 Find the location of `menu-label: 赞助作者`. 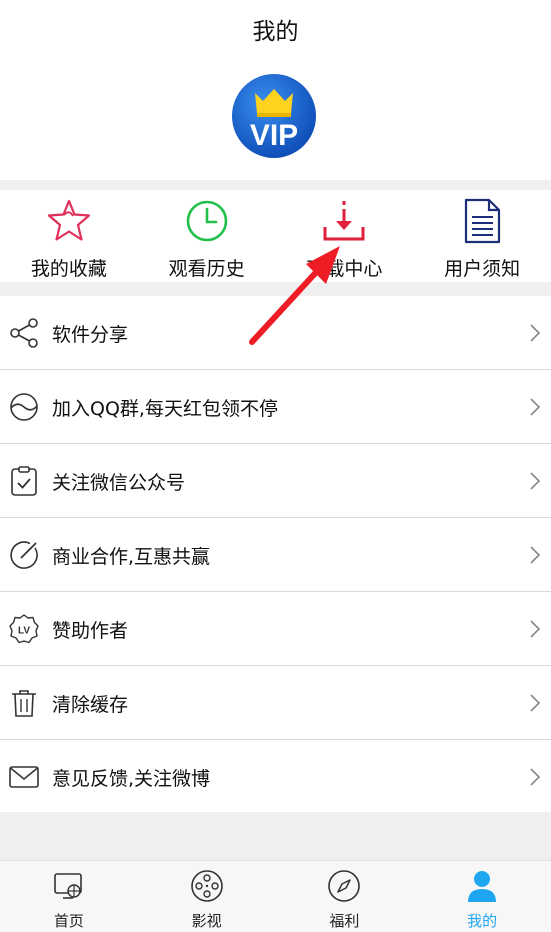

menu-label: 赞助作者 is located at coordinates (90, 631).